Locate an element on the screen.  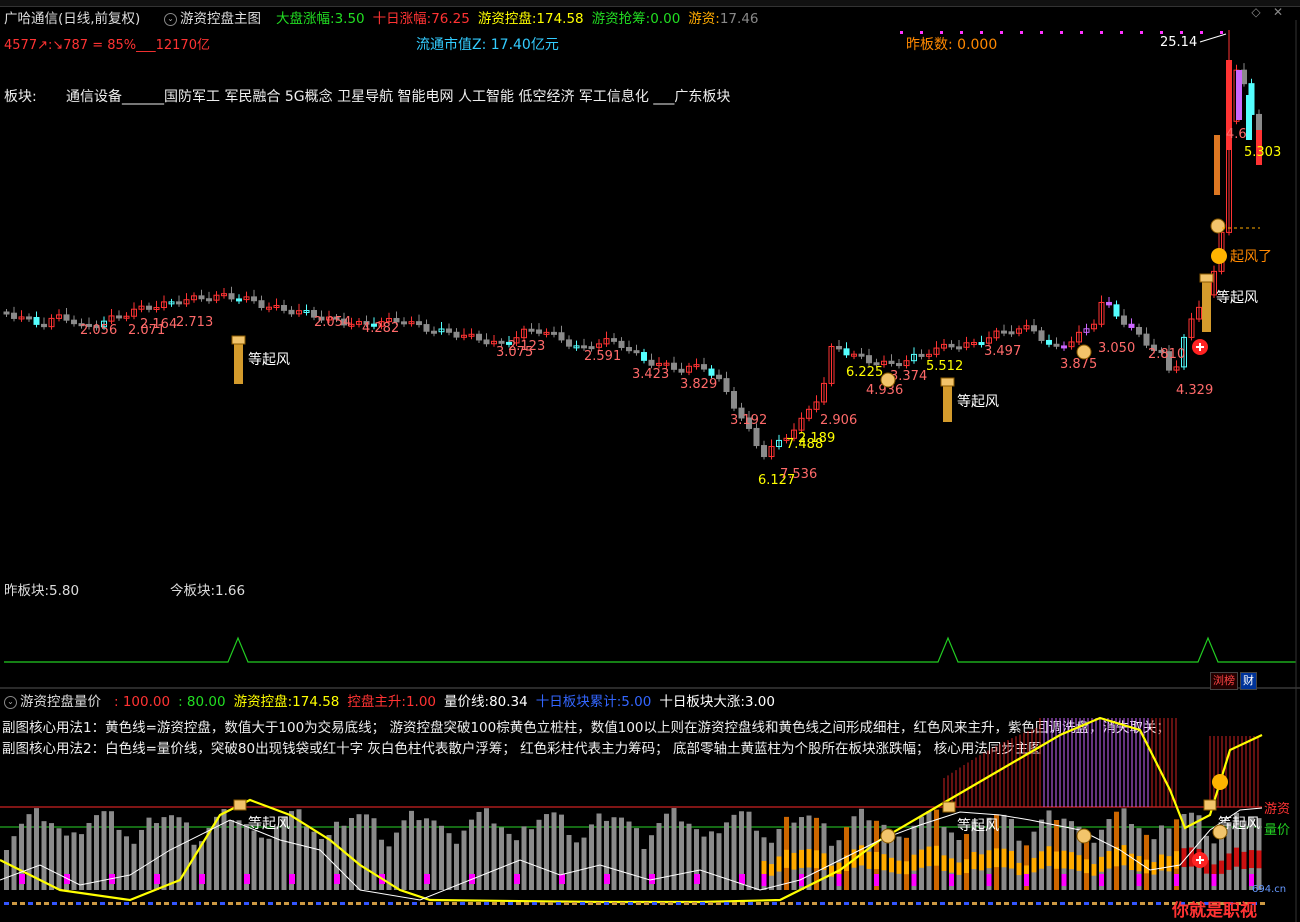
price-label: 2.810 is located at coordinates (1166, 354).